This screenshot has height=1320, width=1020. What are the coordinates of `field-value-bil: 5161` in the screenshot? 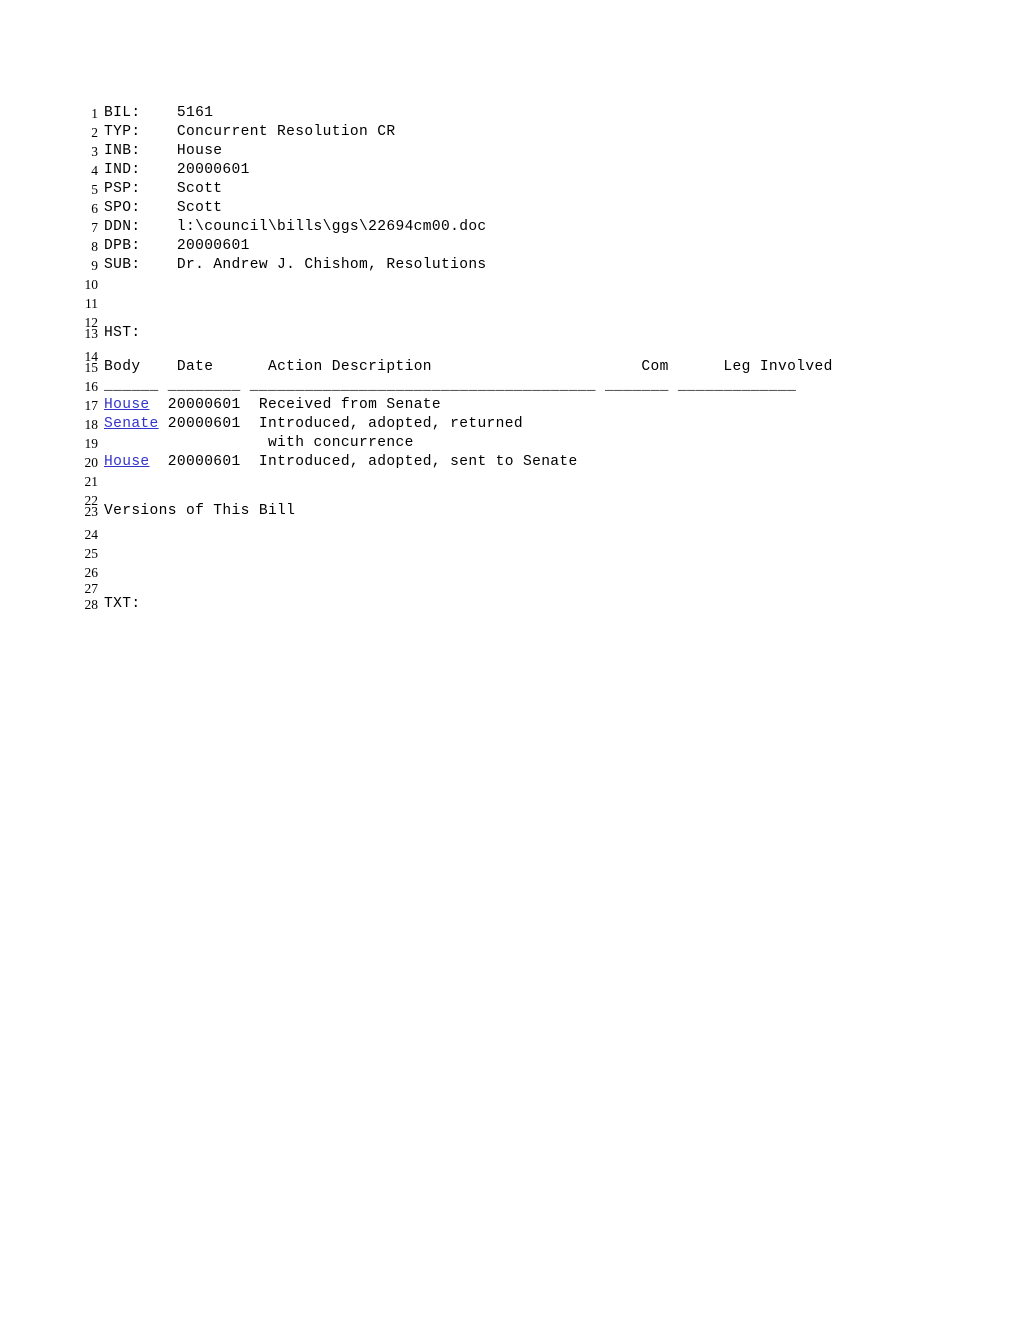 It's located at (195, 113).